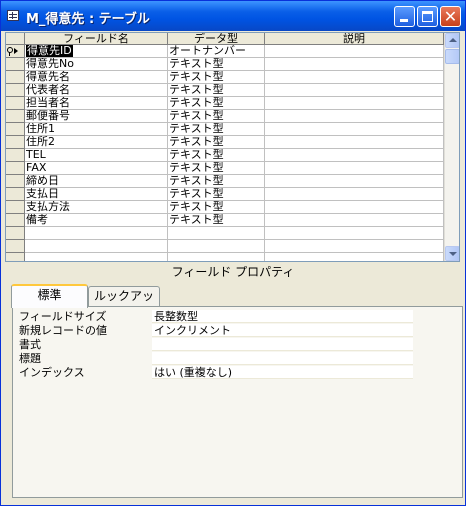  Describe the element at coordinates (354, 39) in the screenshot. I see `column-header-description: 説明` at that location.